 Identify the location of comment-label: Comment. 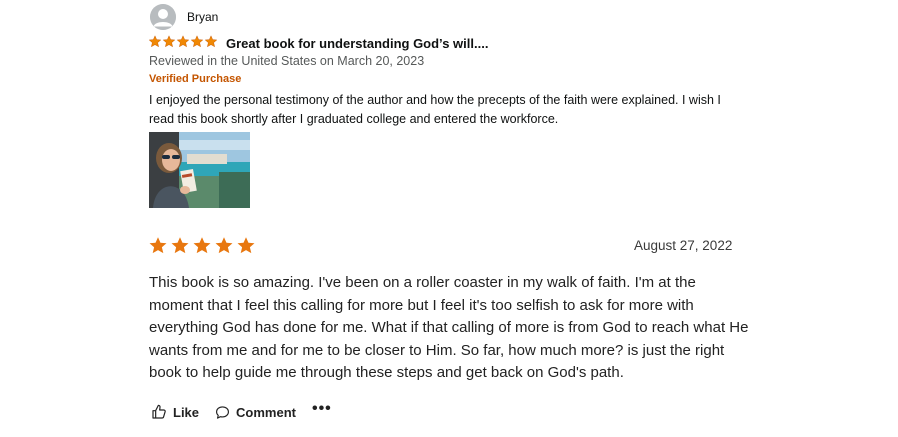
(266, 412).